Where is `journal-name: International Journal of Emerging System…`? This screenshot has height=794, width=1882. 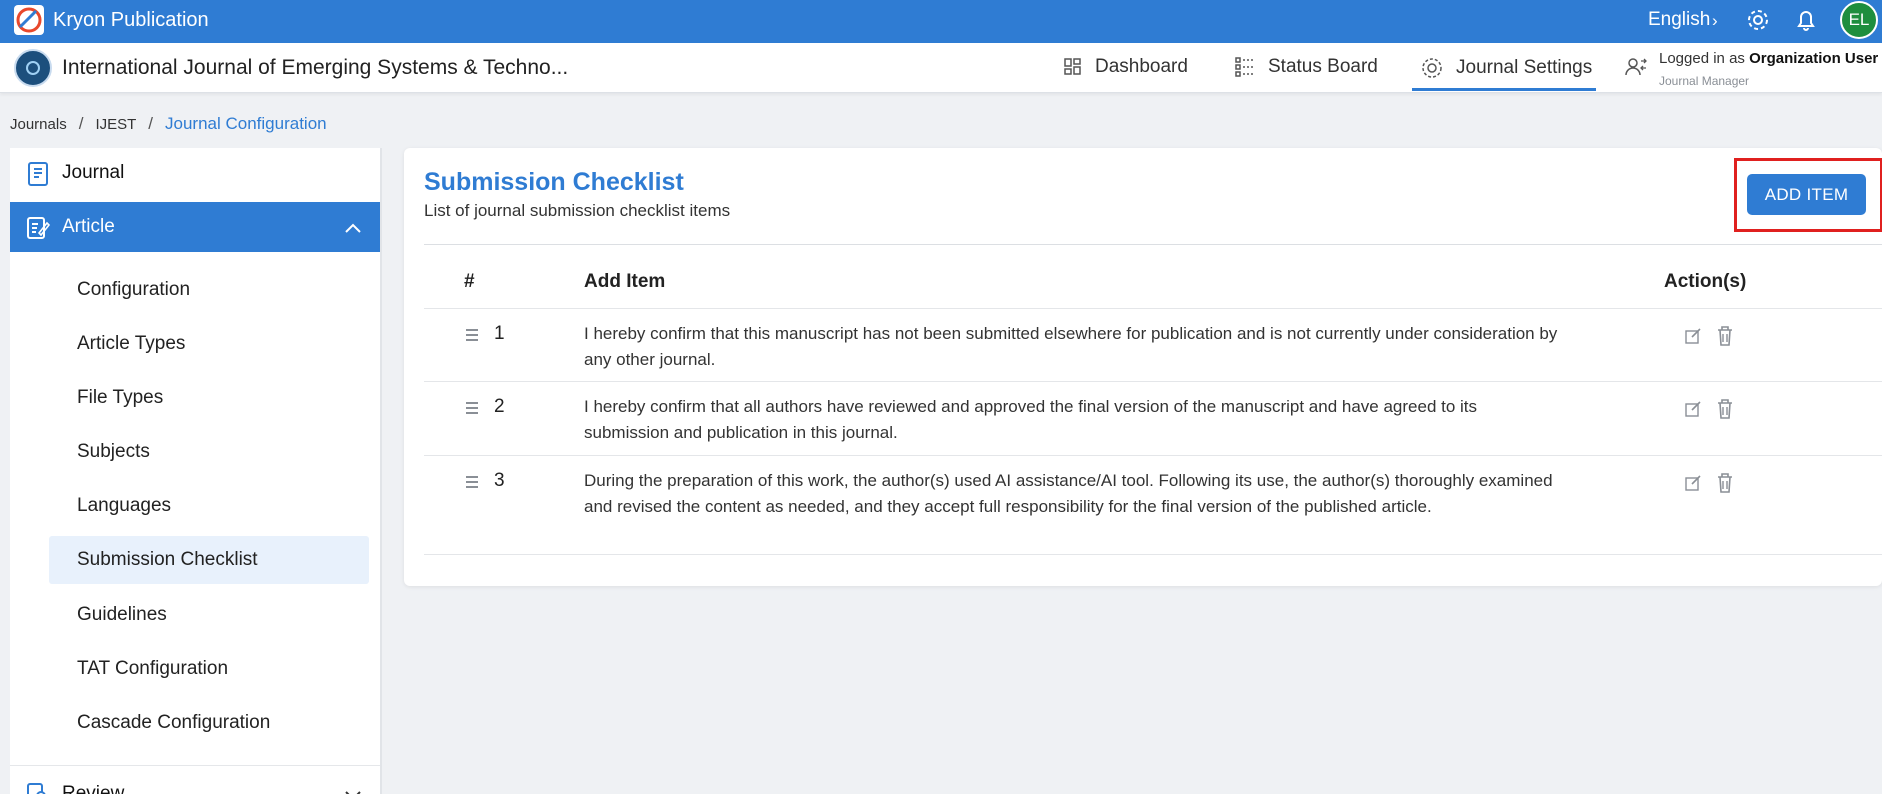
journal-name: International Journal of Emerging System… is located at coordinates (315, 67).